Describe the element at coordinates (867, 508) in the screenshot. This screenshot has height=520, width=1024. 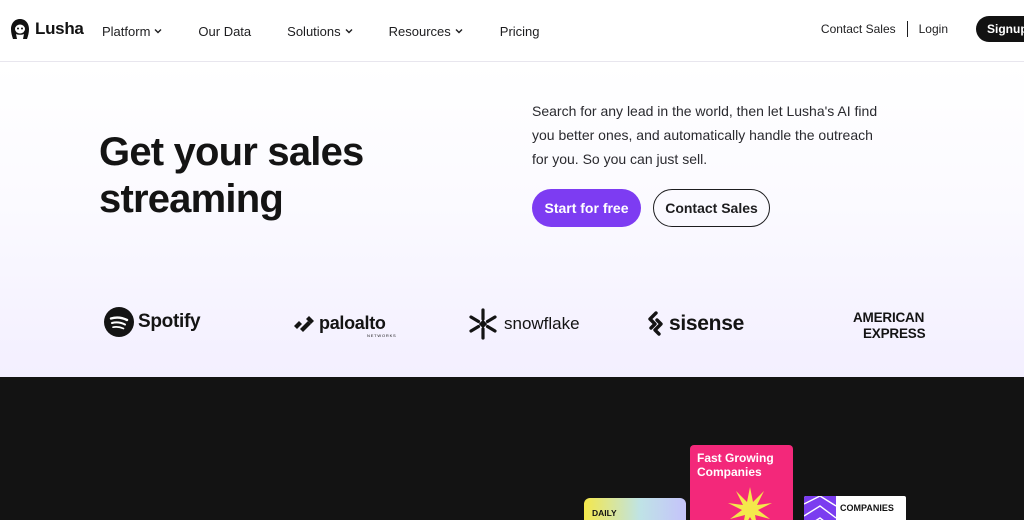
I see `companies-card-label: COMPANIES` at that location.